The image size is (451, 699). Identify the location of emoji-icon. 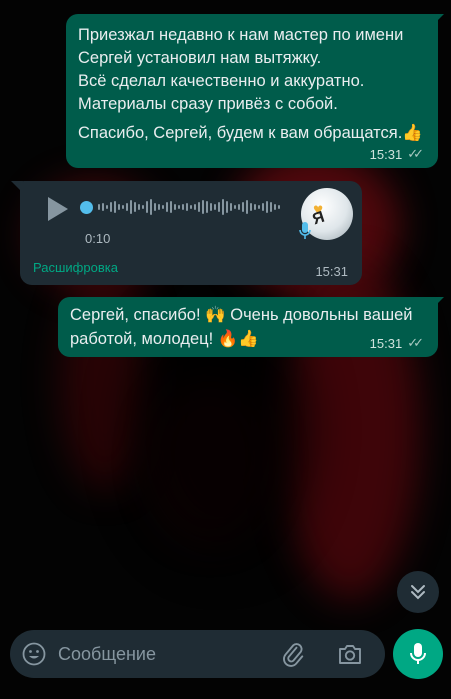
(34, 654).